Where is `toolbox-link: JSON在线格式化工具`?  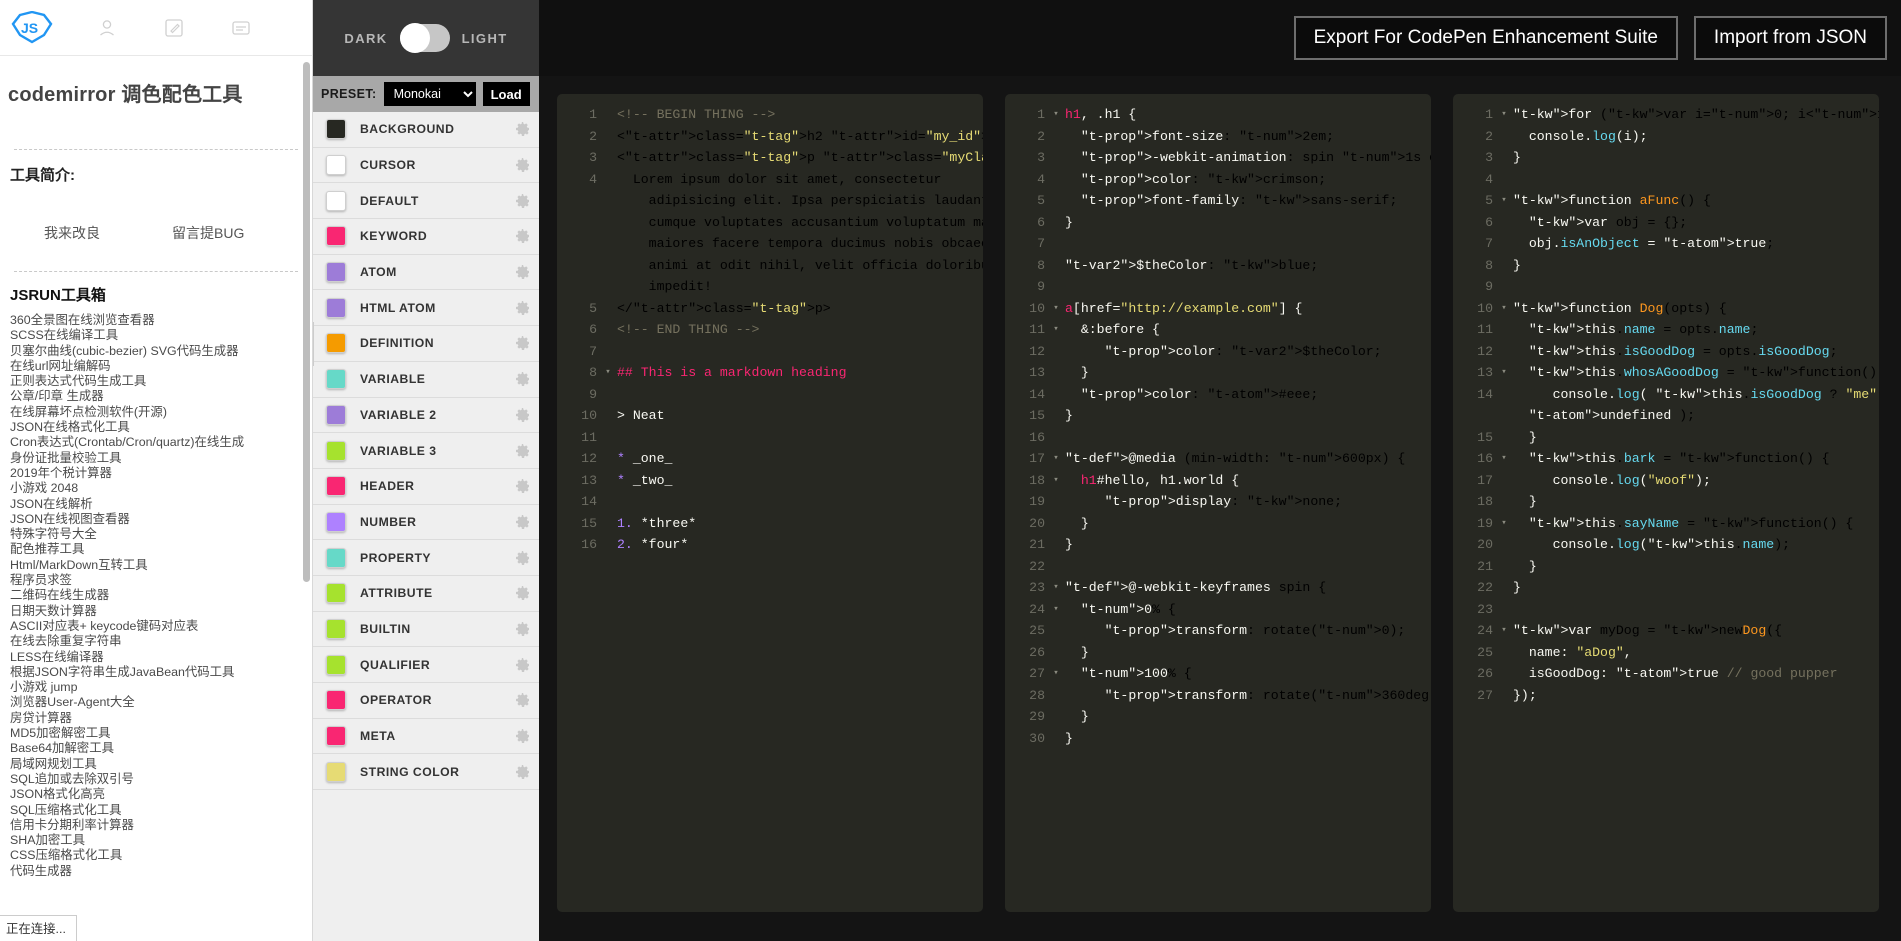 toolbox-link: JSON在线格式化工具 is located at coordinates (161, 427).